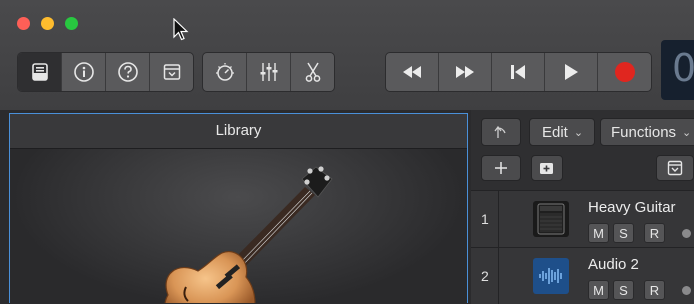 The height and width of the screenshot is (304, 694). I want to click on smart-controls-button, so click(225, 72).